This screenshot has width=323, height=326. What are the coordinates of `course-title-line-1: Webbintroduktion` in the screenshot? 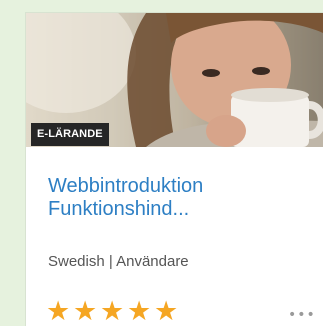 It's located at (173, 186).